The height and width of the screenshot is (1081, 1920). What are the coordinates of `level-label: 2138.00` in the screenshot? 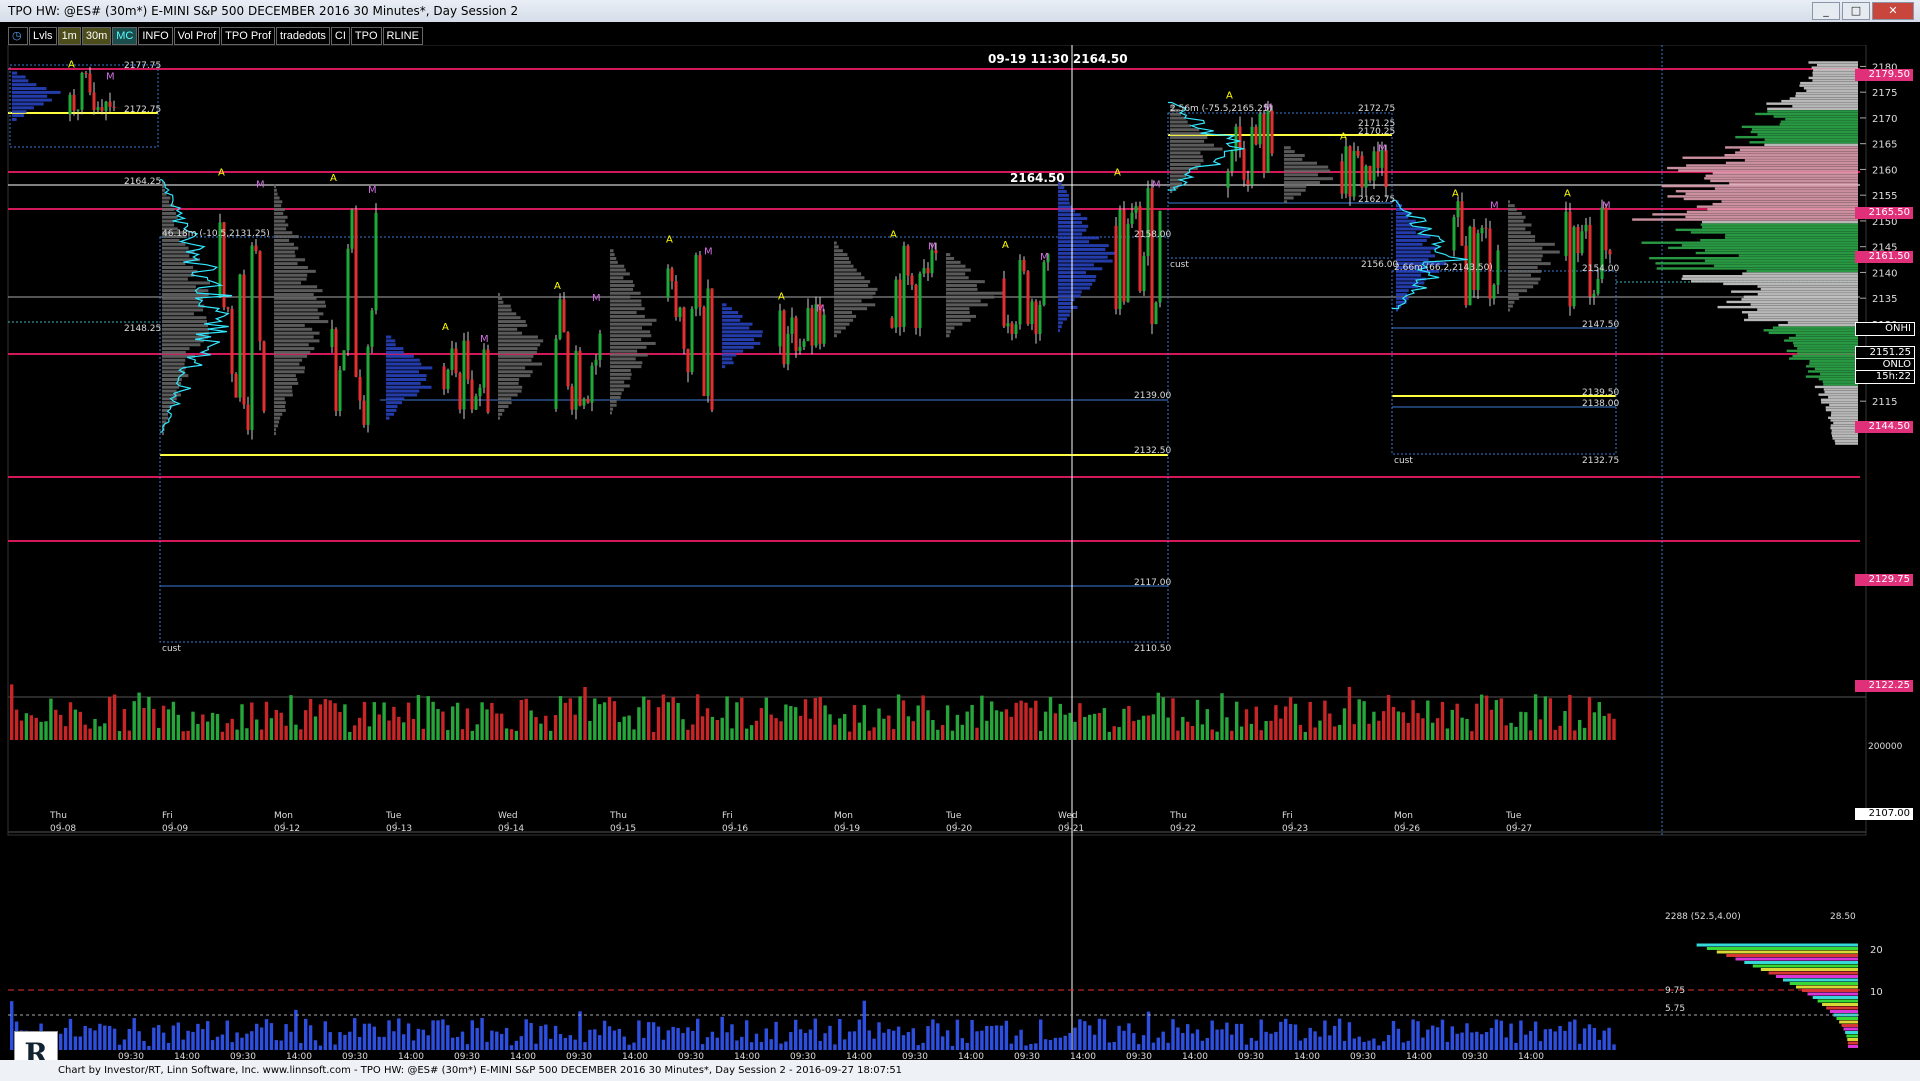 It's located at (1600, 404).